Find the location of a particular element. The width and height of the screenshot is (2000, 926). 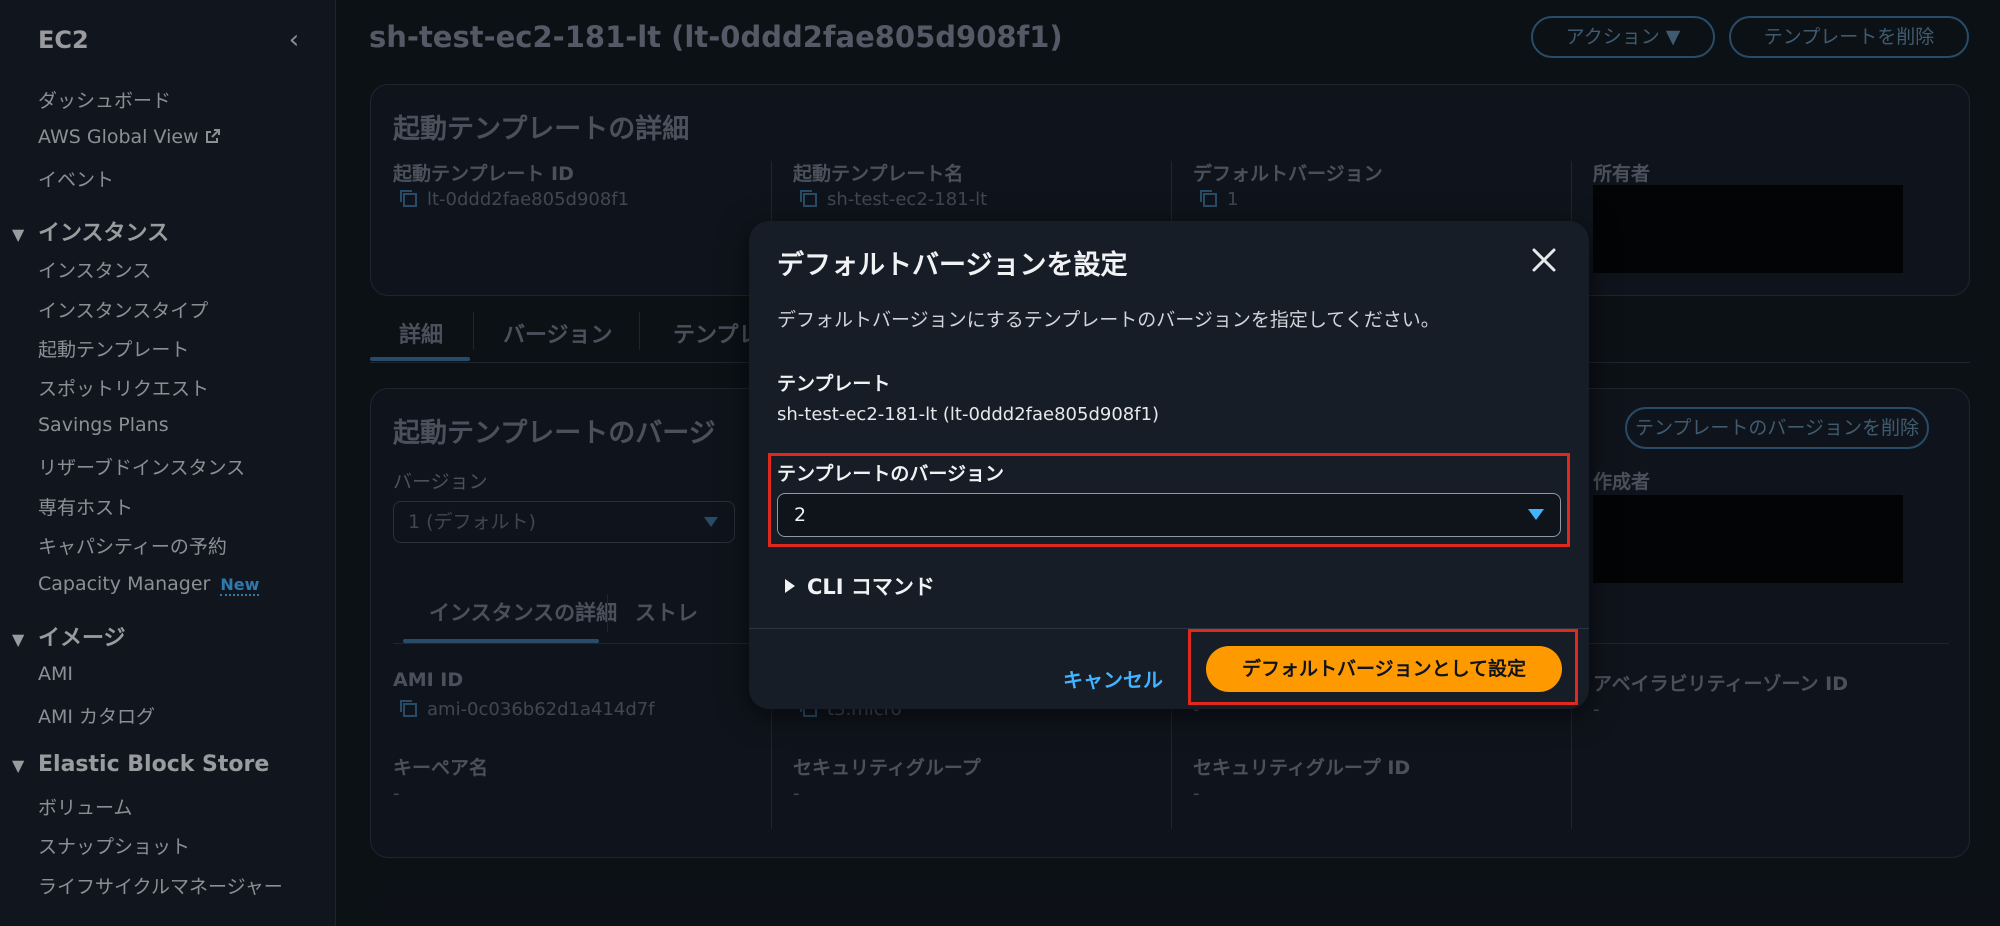

close-icon is located at coordinates (1544, 260).